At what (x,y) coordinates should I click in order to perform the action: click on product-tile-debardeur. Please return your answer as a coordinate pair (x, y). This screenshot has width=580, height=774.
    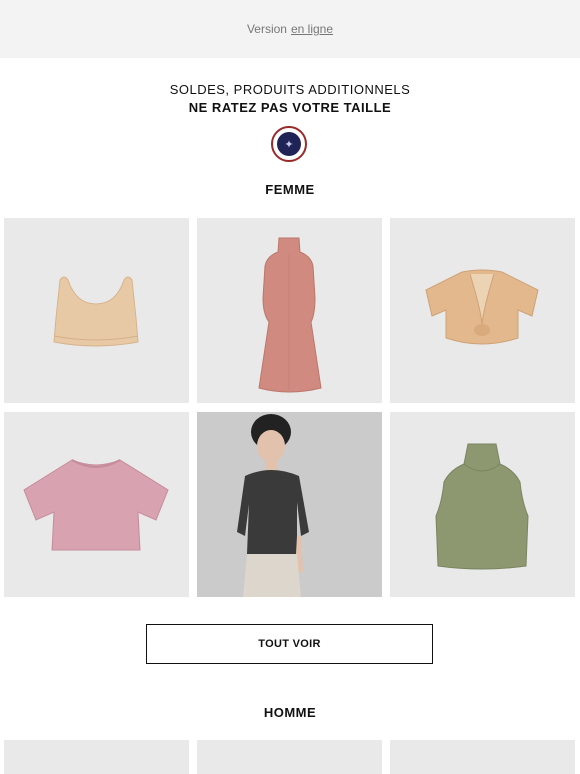
    Looking at the image, I should click on (482, 504).